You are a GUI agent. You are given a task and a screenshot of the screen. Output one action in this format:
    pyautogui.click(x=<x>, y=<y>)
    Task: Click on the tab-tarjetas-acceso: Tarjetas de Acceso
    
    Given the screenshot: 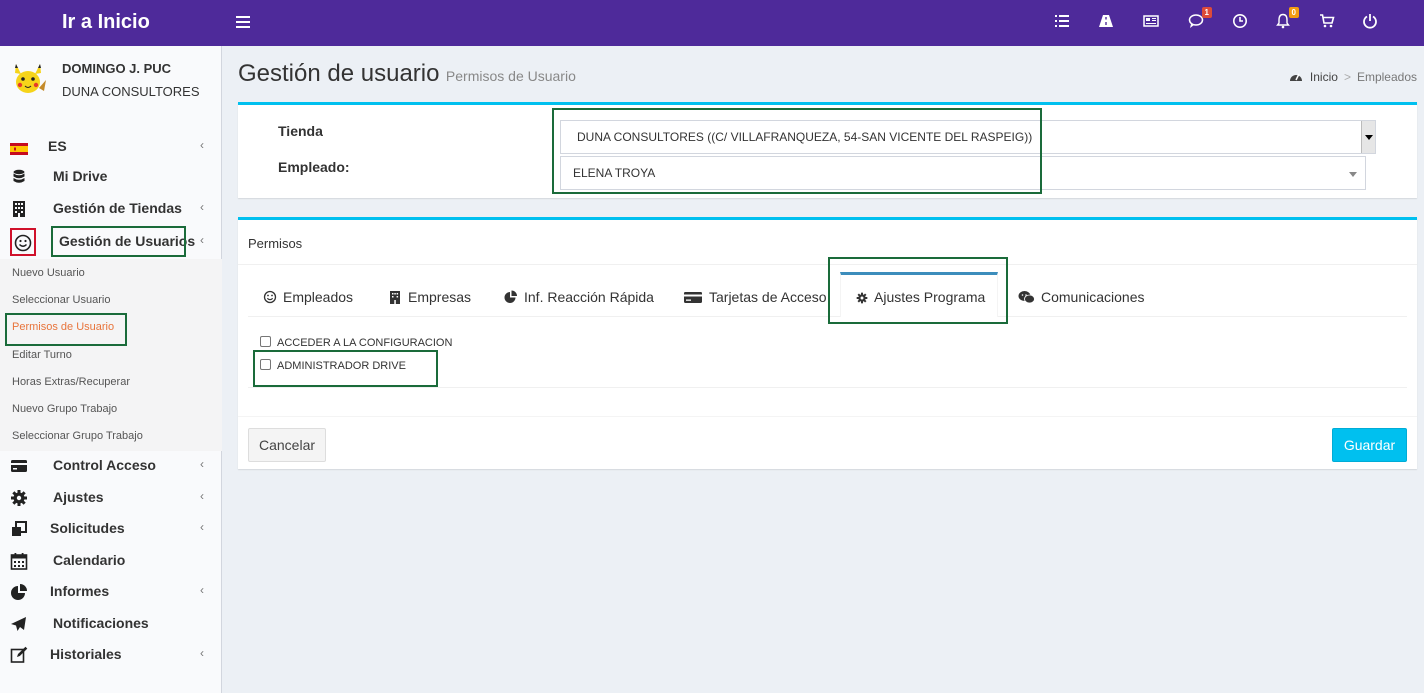 What is the action you would take?
    pyautogui.click(x=755, y=294)
    